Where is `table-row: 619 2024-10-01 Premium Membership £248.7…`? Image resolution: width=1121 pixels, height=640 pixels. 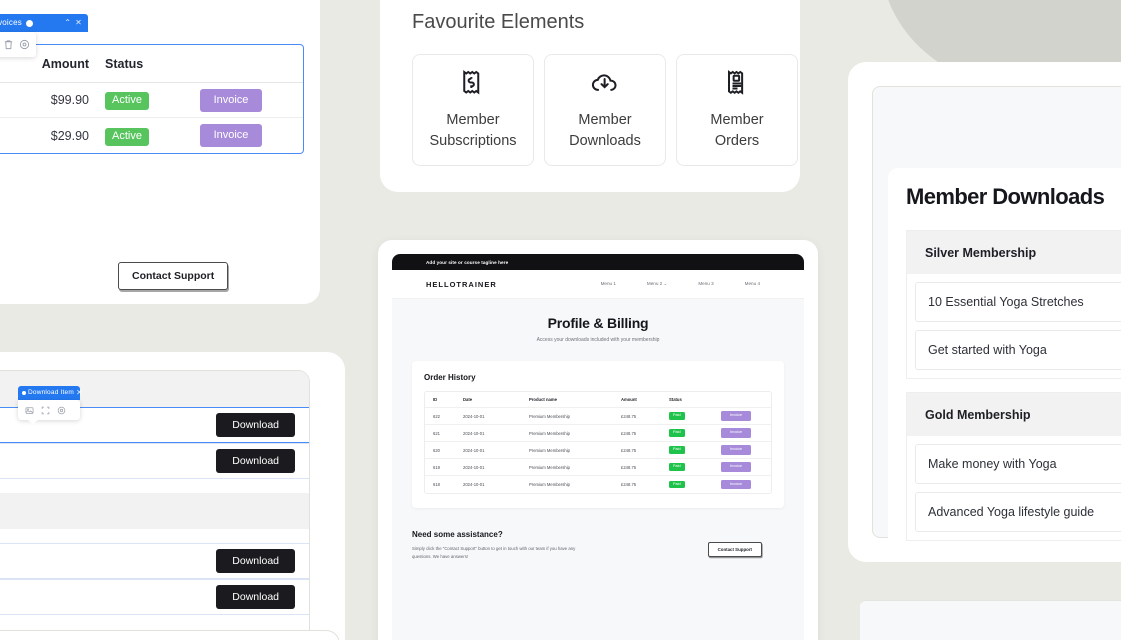
table-row: 619 2024-10-01 Premium Membership £248.7… is located at coordinates (598, 467).